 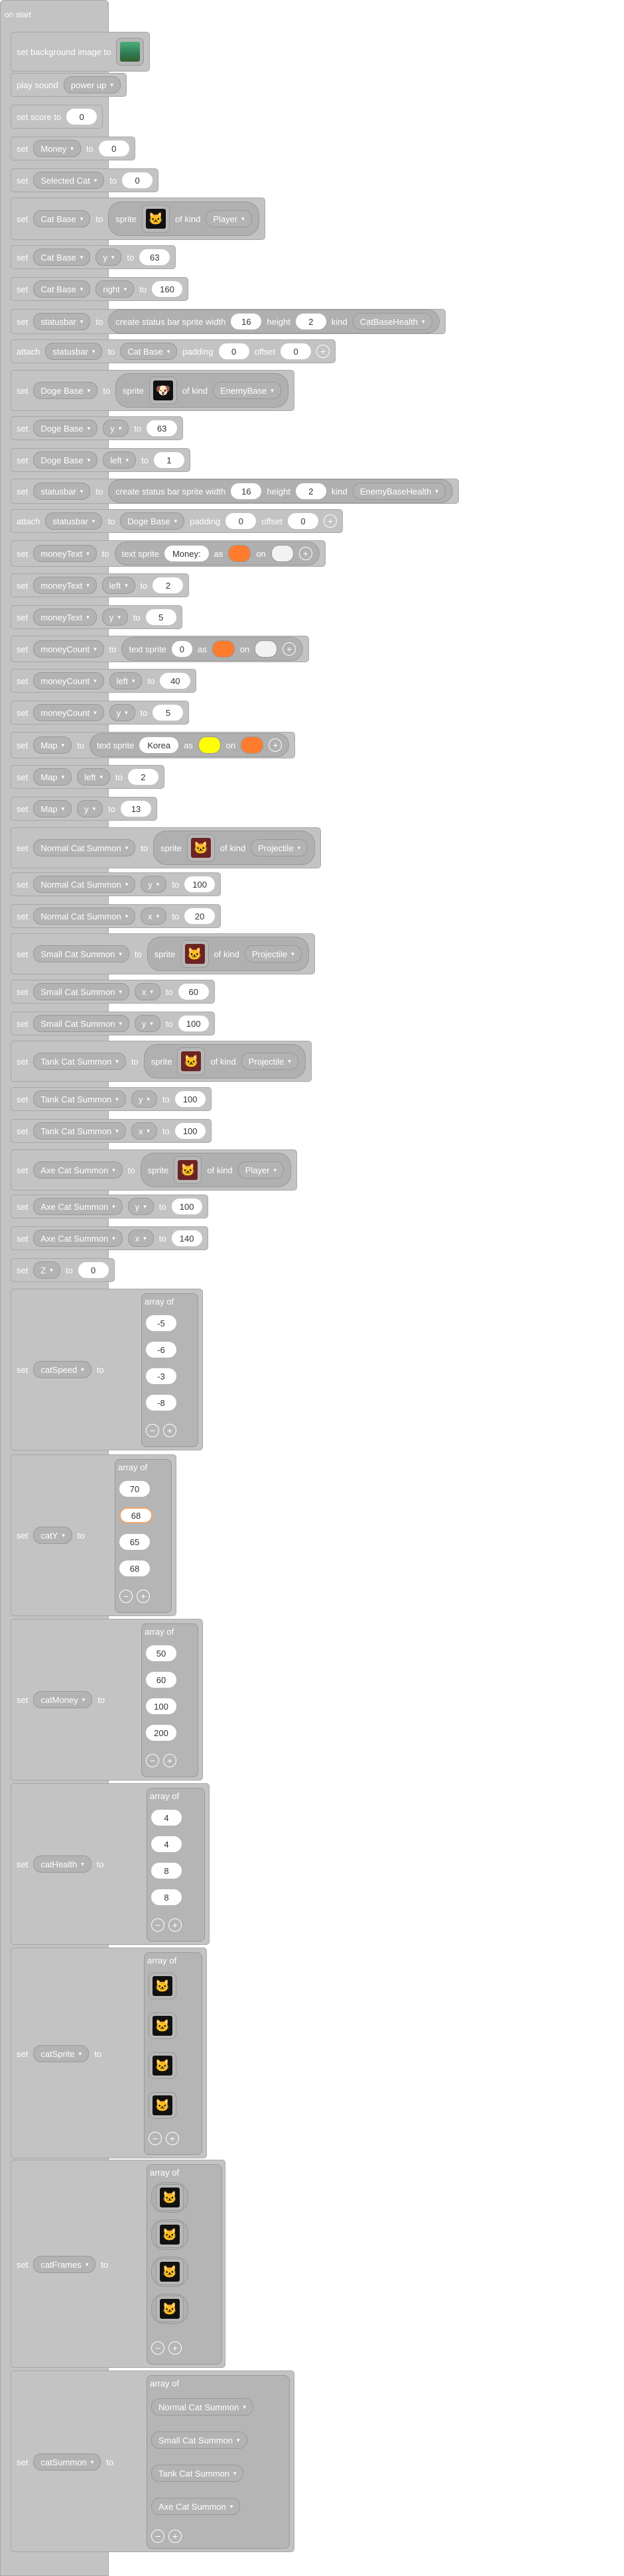 What do you see at coordinates (57, 148) in the screenshot?
I see `variable-dropdown-money: Money ▾` at bounding box center [57, 148].